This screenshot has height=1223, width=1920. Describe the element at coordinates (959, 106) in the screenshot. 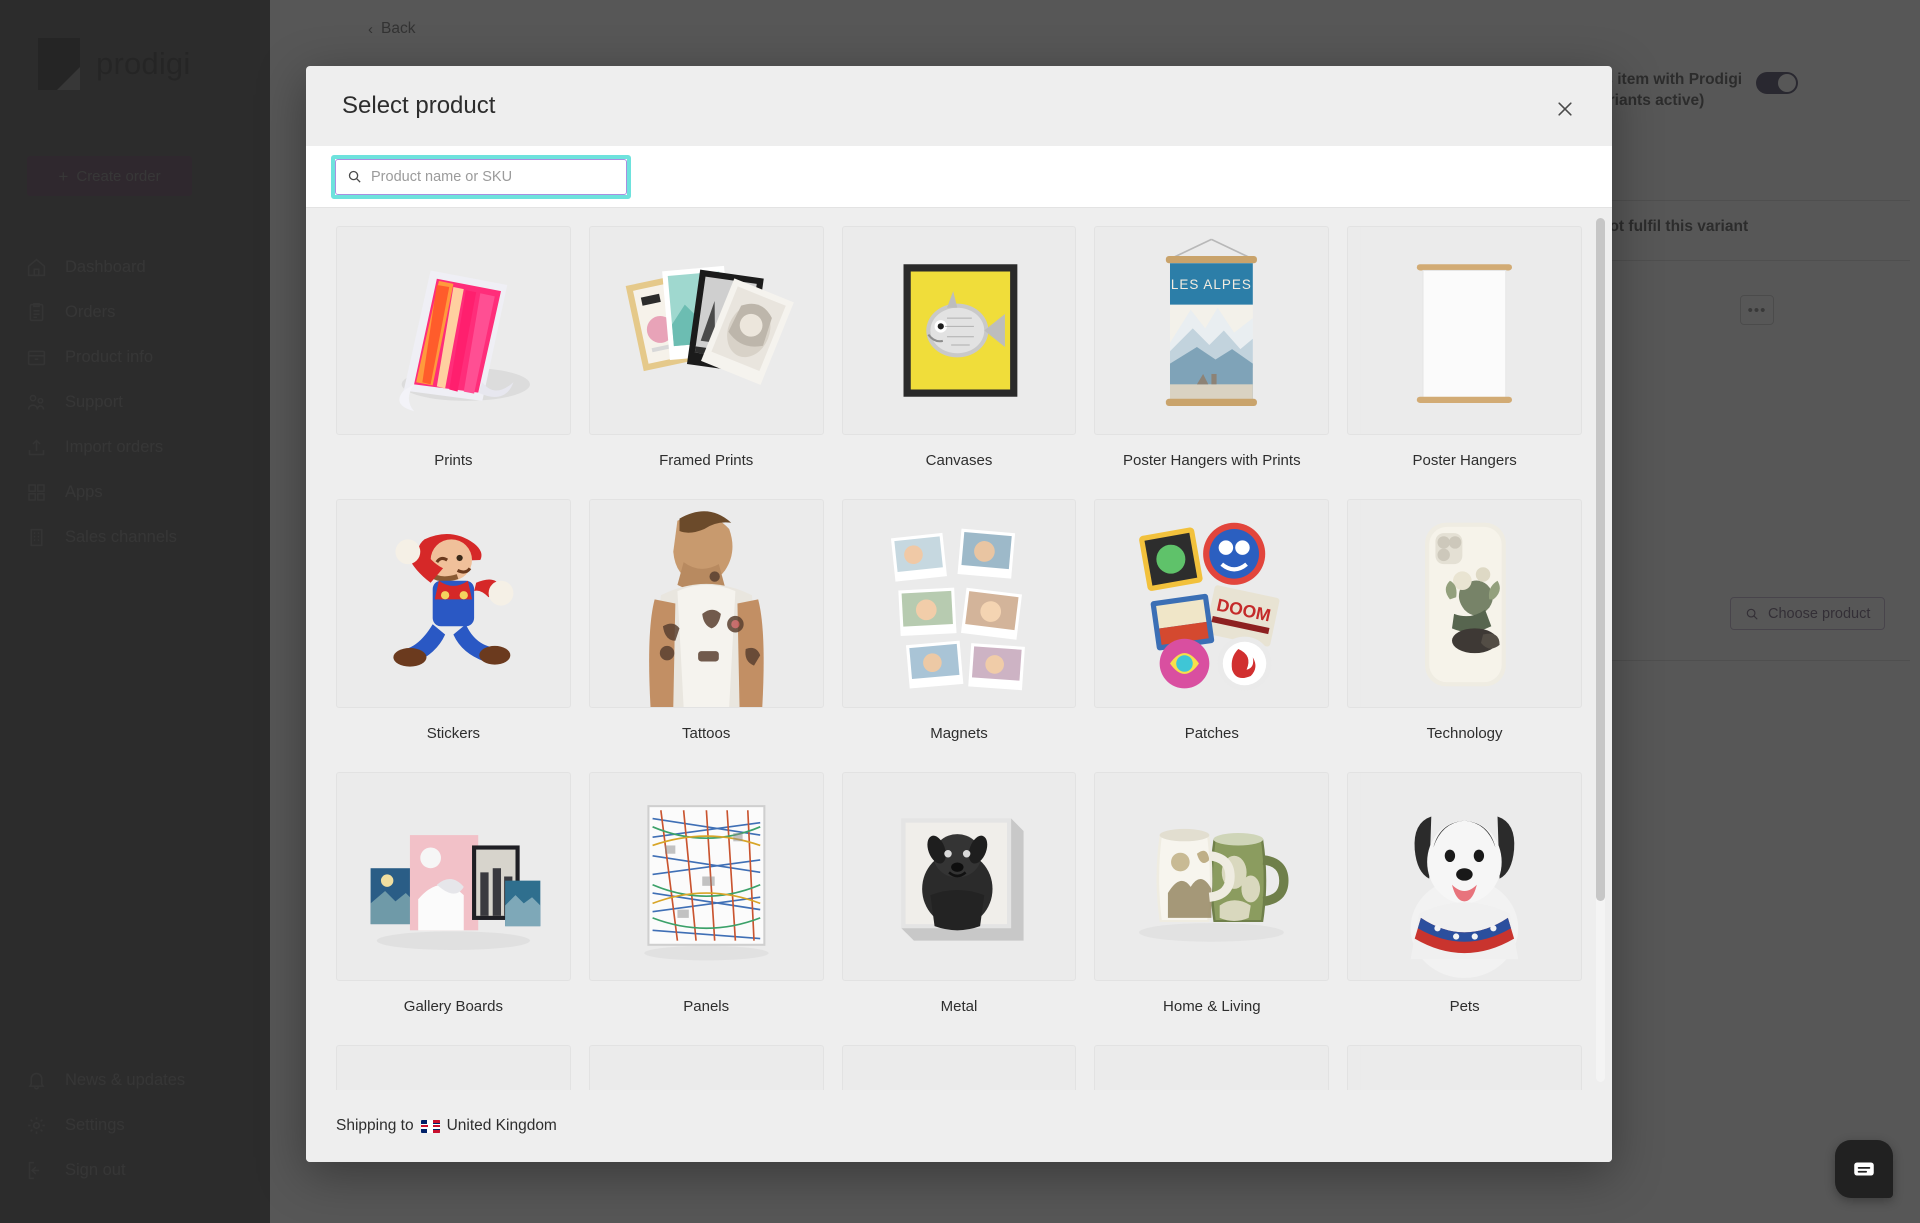

I see `modal-header: Select product` at that location.